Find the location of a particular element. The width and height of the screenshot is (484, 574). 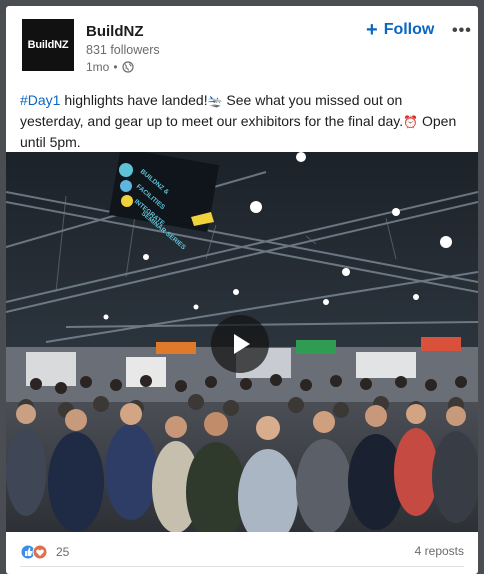

follow-button: + Follow is located at coordinates (400, 30).